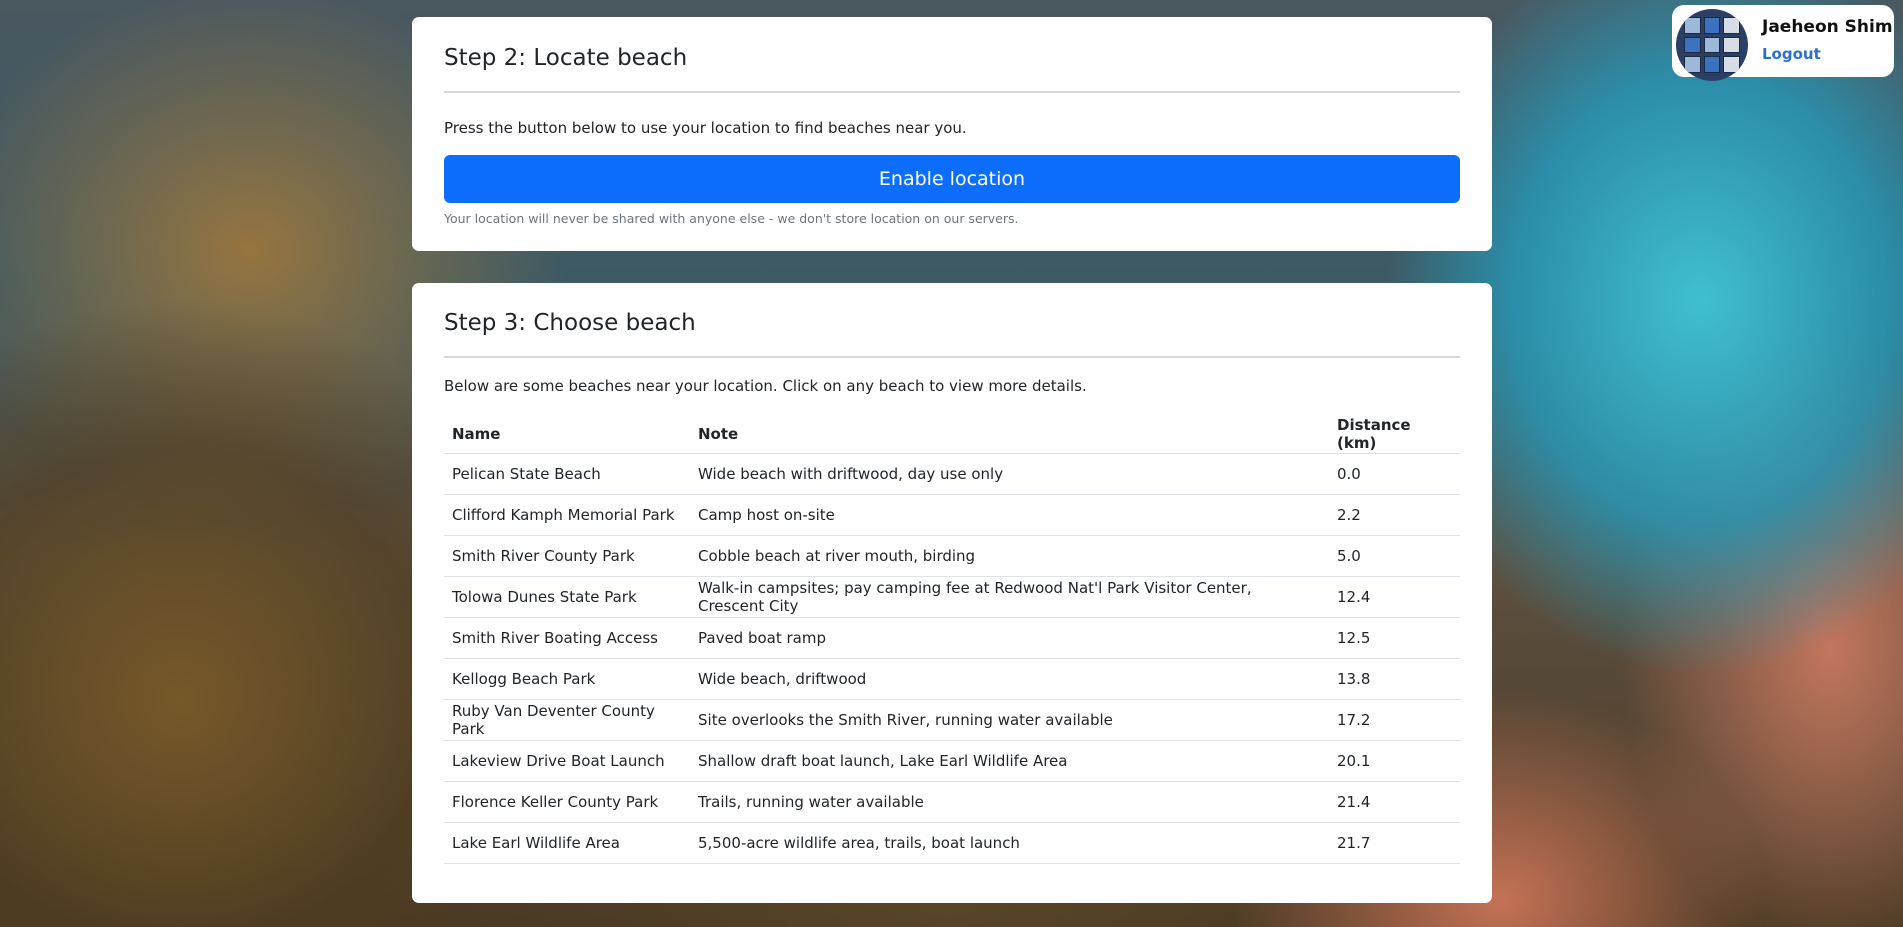 The height and width of the screenshot is (927, 1903). I want to click on beach-name: Kellogg Beach Park, so click(567, 679).